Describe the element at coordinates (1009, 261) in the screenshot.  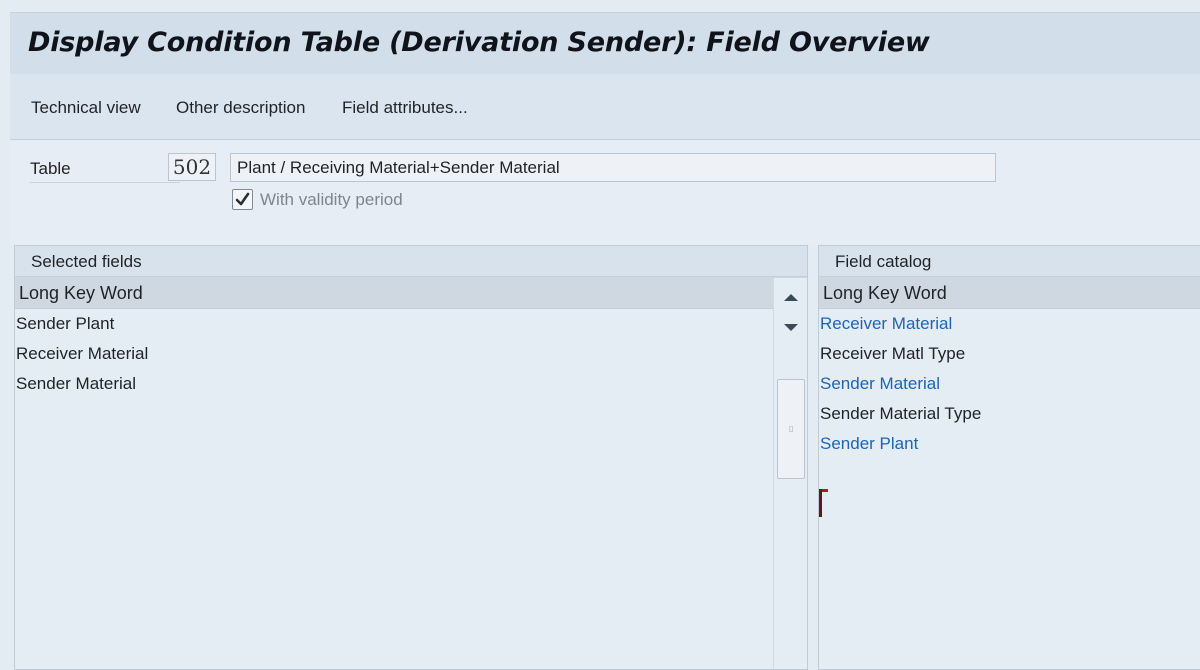
I see `field-catalog-title: Field catalog` at that location.